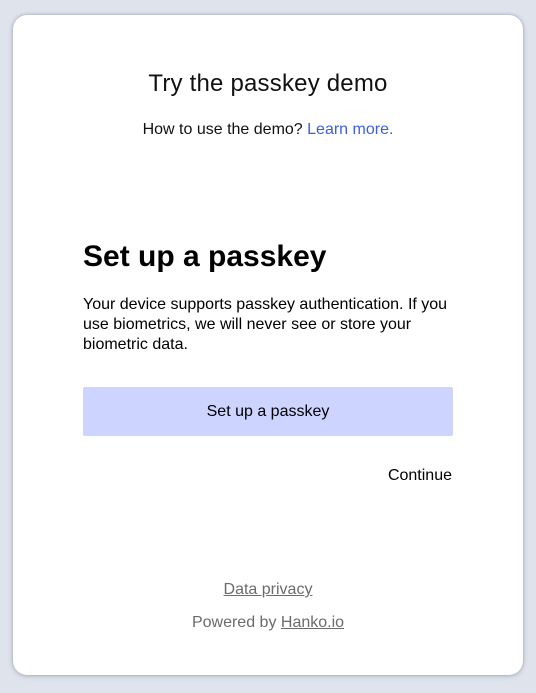 Image resolution: width=536 pixels, height=693 pixels. Describe the element at coordinates (350, 129) in the screenshot. I see `learn-more-link: Learn more.` at that location.